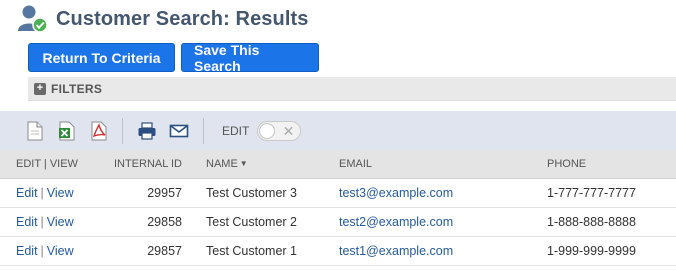 This screenshot has height=270, width=676. Describe the element at coordinates (40, 88) in the screenshot. I see `expand-plus-icon: +` at that location.